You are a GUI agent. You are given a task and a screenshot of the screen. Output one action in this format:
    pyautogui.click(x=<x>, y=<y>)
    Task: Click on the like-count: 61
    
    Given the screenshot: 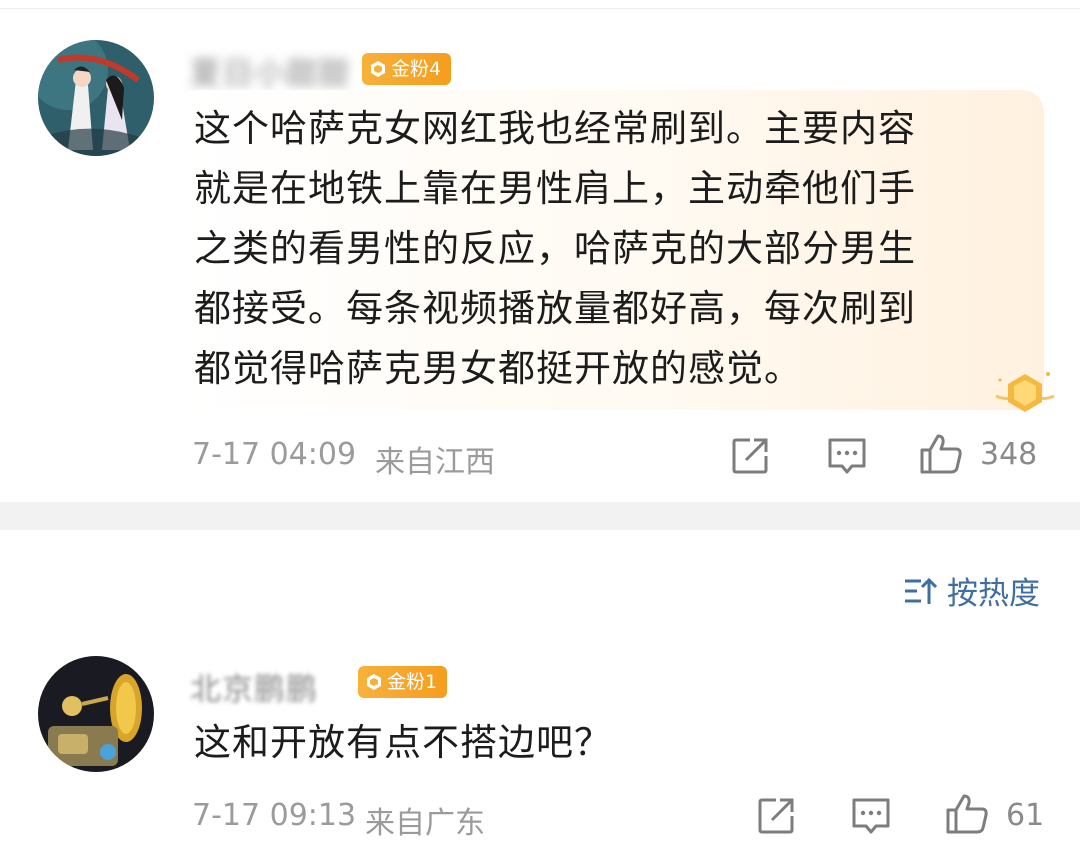 What is the action you would take?
    pyautogui.click(x=1025, y=815)
    